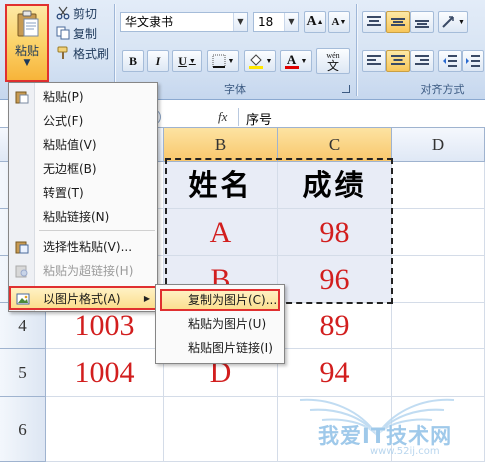 The image size is (485, 462). I want to click on submenu-item-paste-as-picture: 粘贴为图片(U), so click(220, 324).